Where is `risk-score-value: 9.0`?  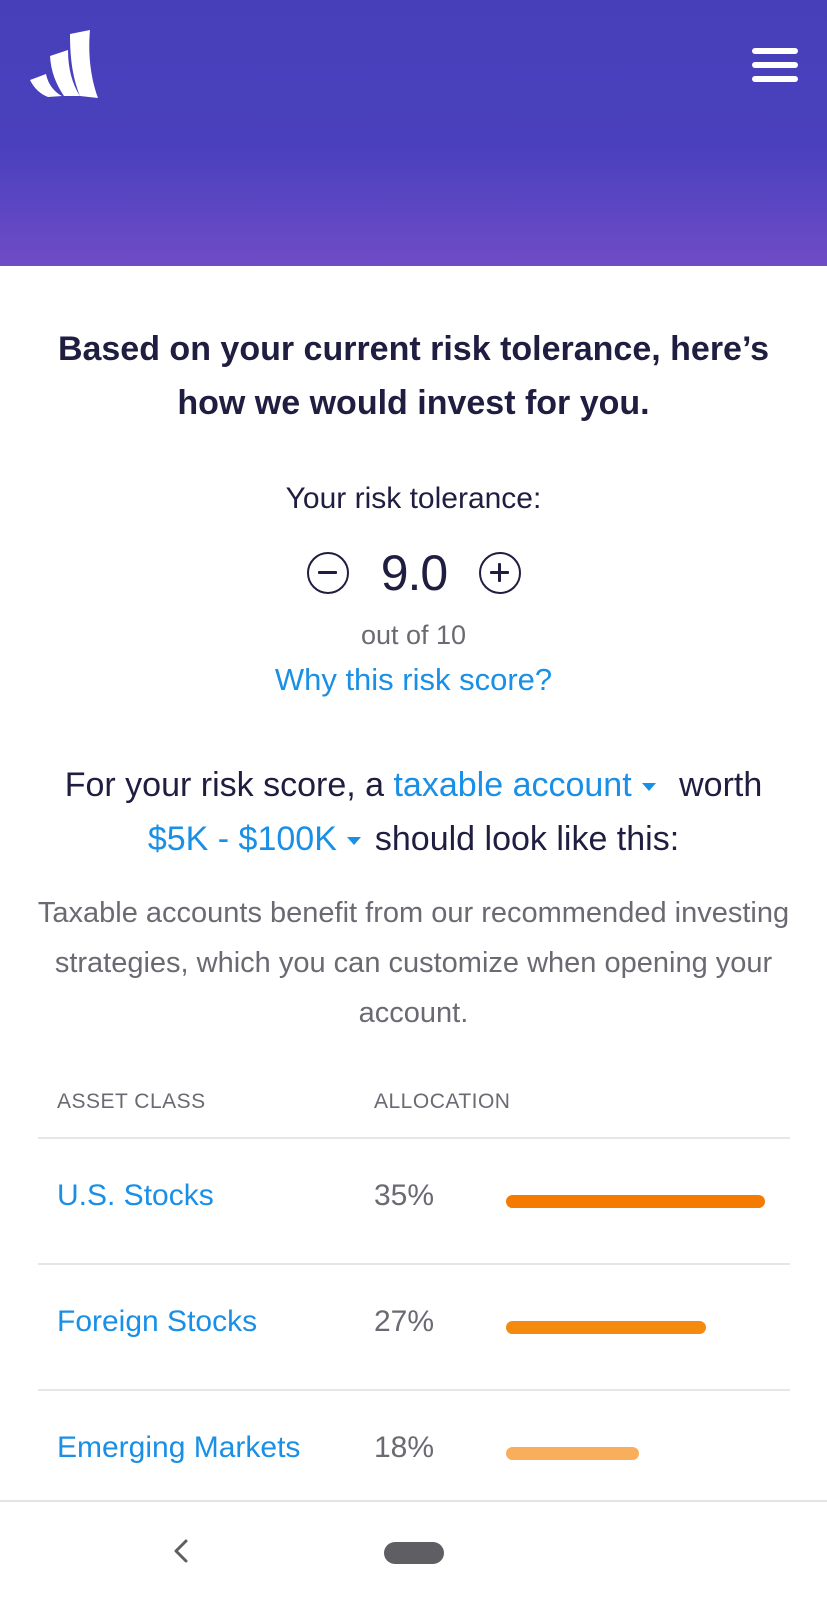 risk-score-value: 9.0 is located at coordinates (414, 573).